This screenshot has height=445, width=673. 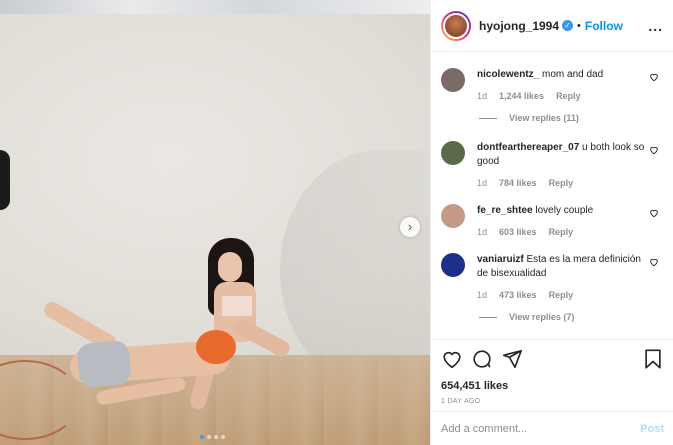 What do you see at coordinates (104, 364) in the screenshot?
I see `man-shorts` at bounding box center [104, 364].